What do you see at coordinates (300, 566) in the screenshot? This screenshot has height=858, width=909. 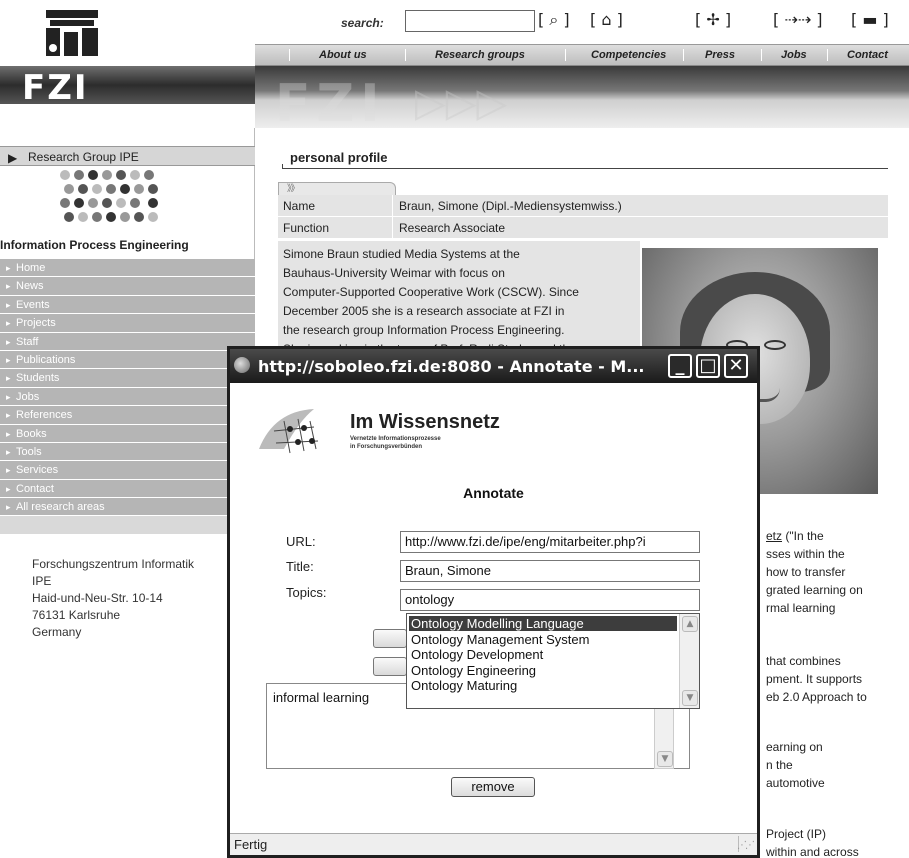 I see `title-label: Title:` at bounding box center [300, 566].